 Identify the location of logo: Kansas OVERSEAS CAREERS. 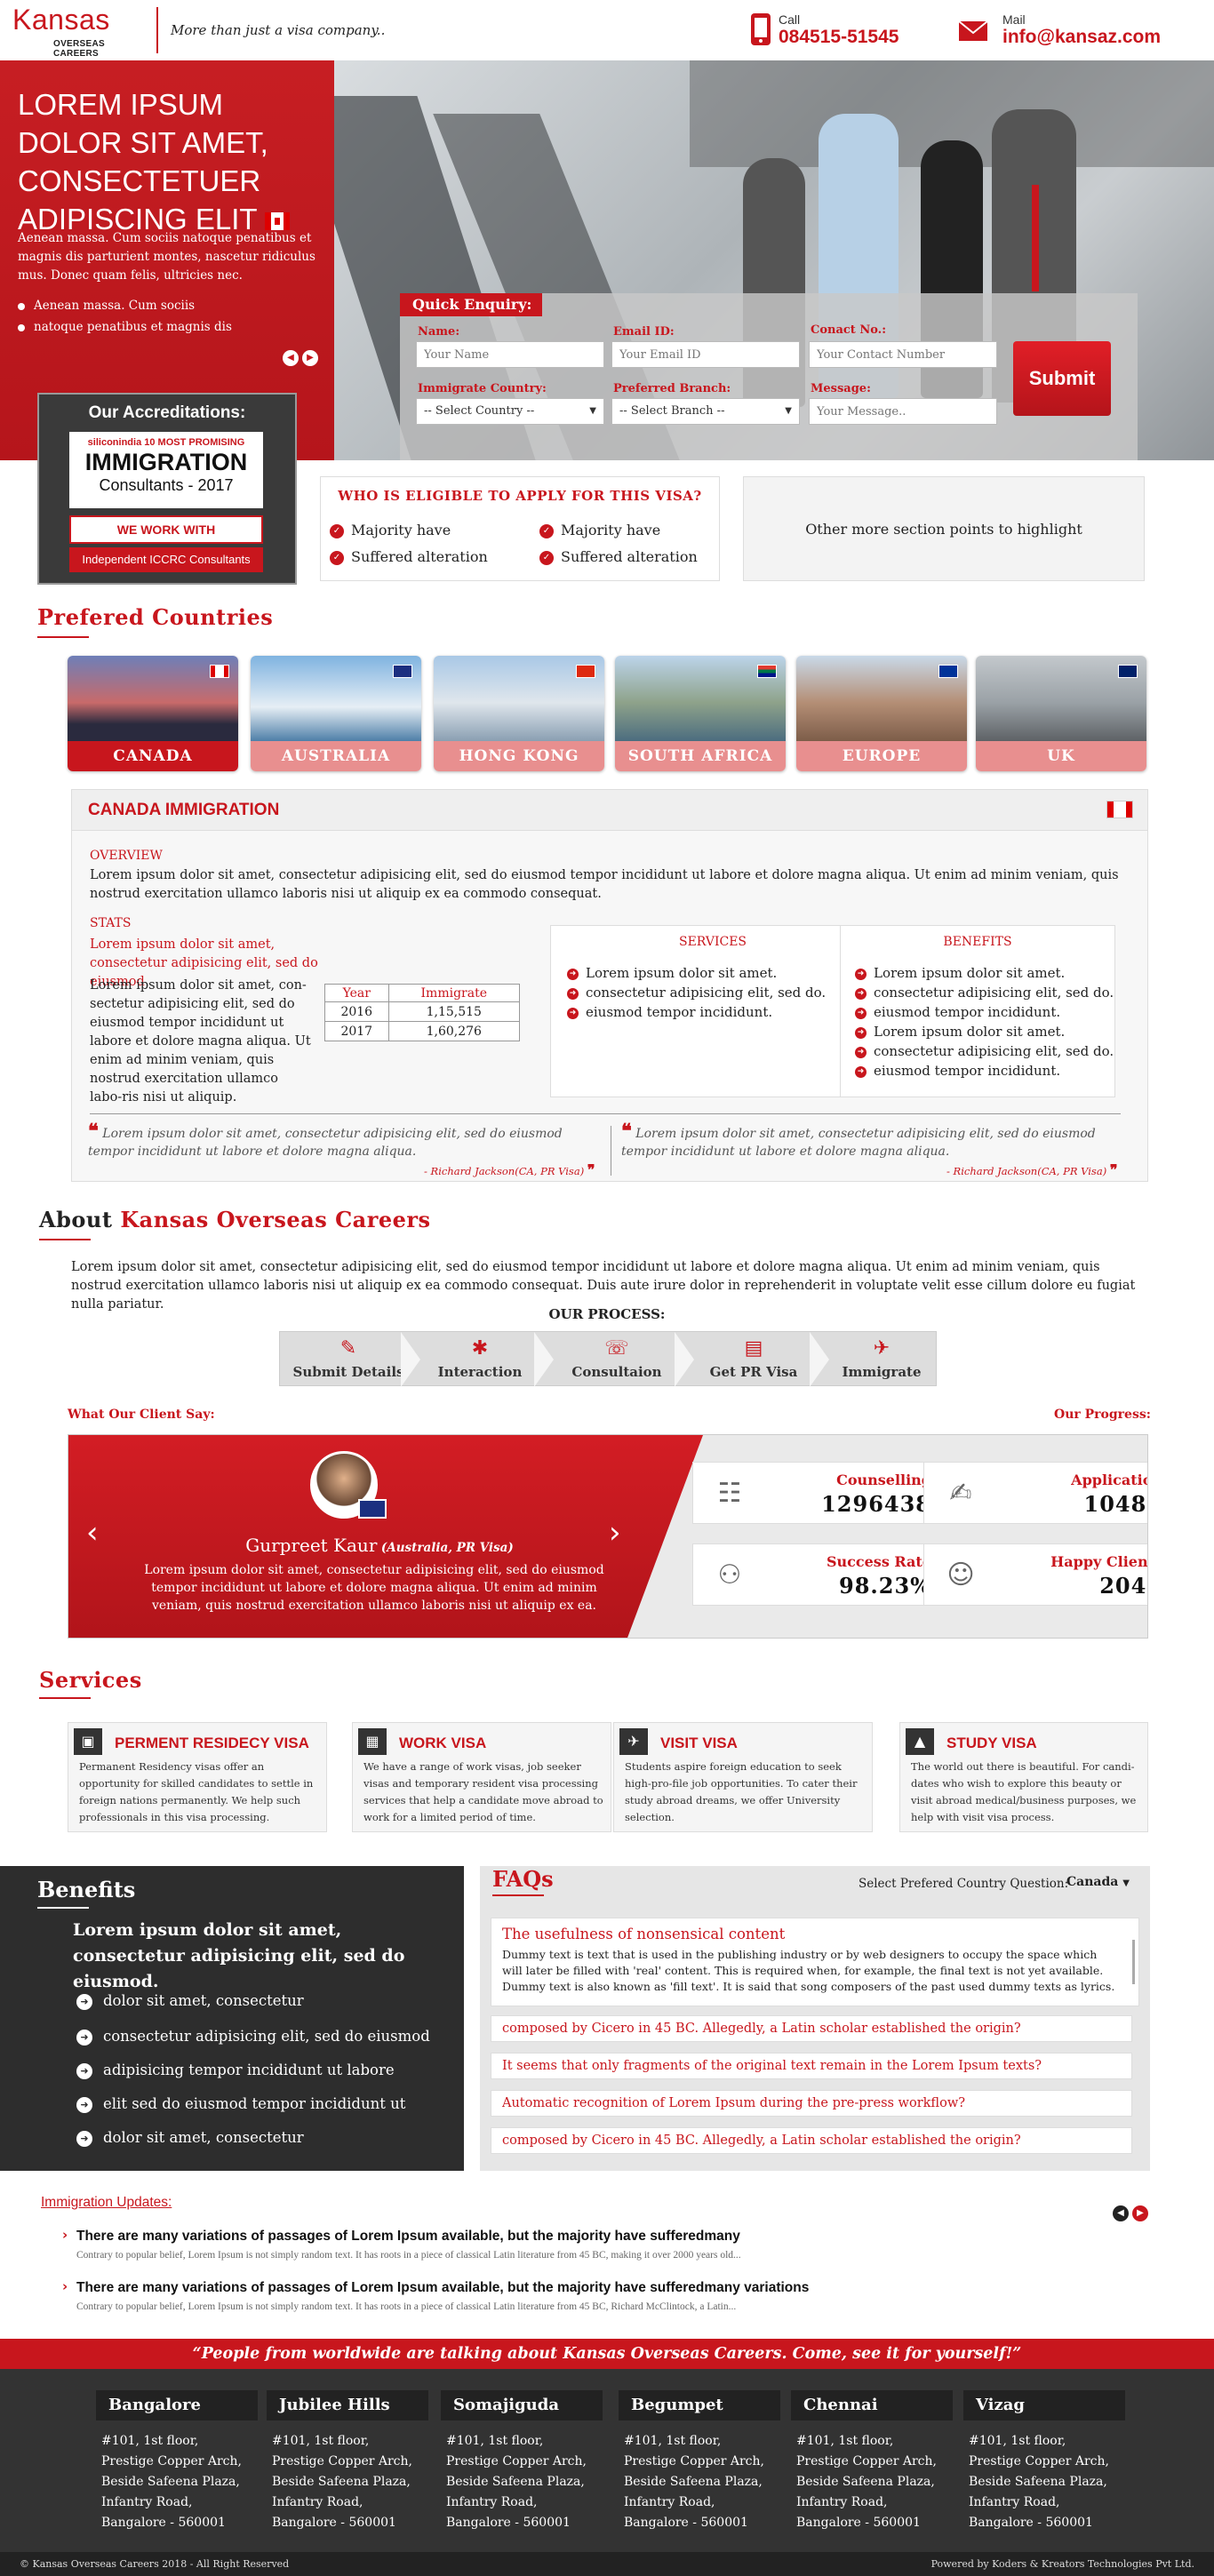
(79, 32).